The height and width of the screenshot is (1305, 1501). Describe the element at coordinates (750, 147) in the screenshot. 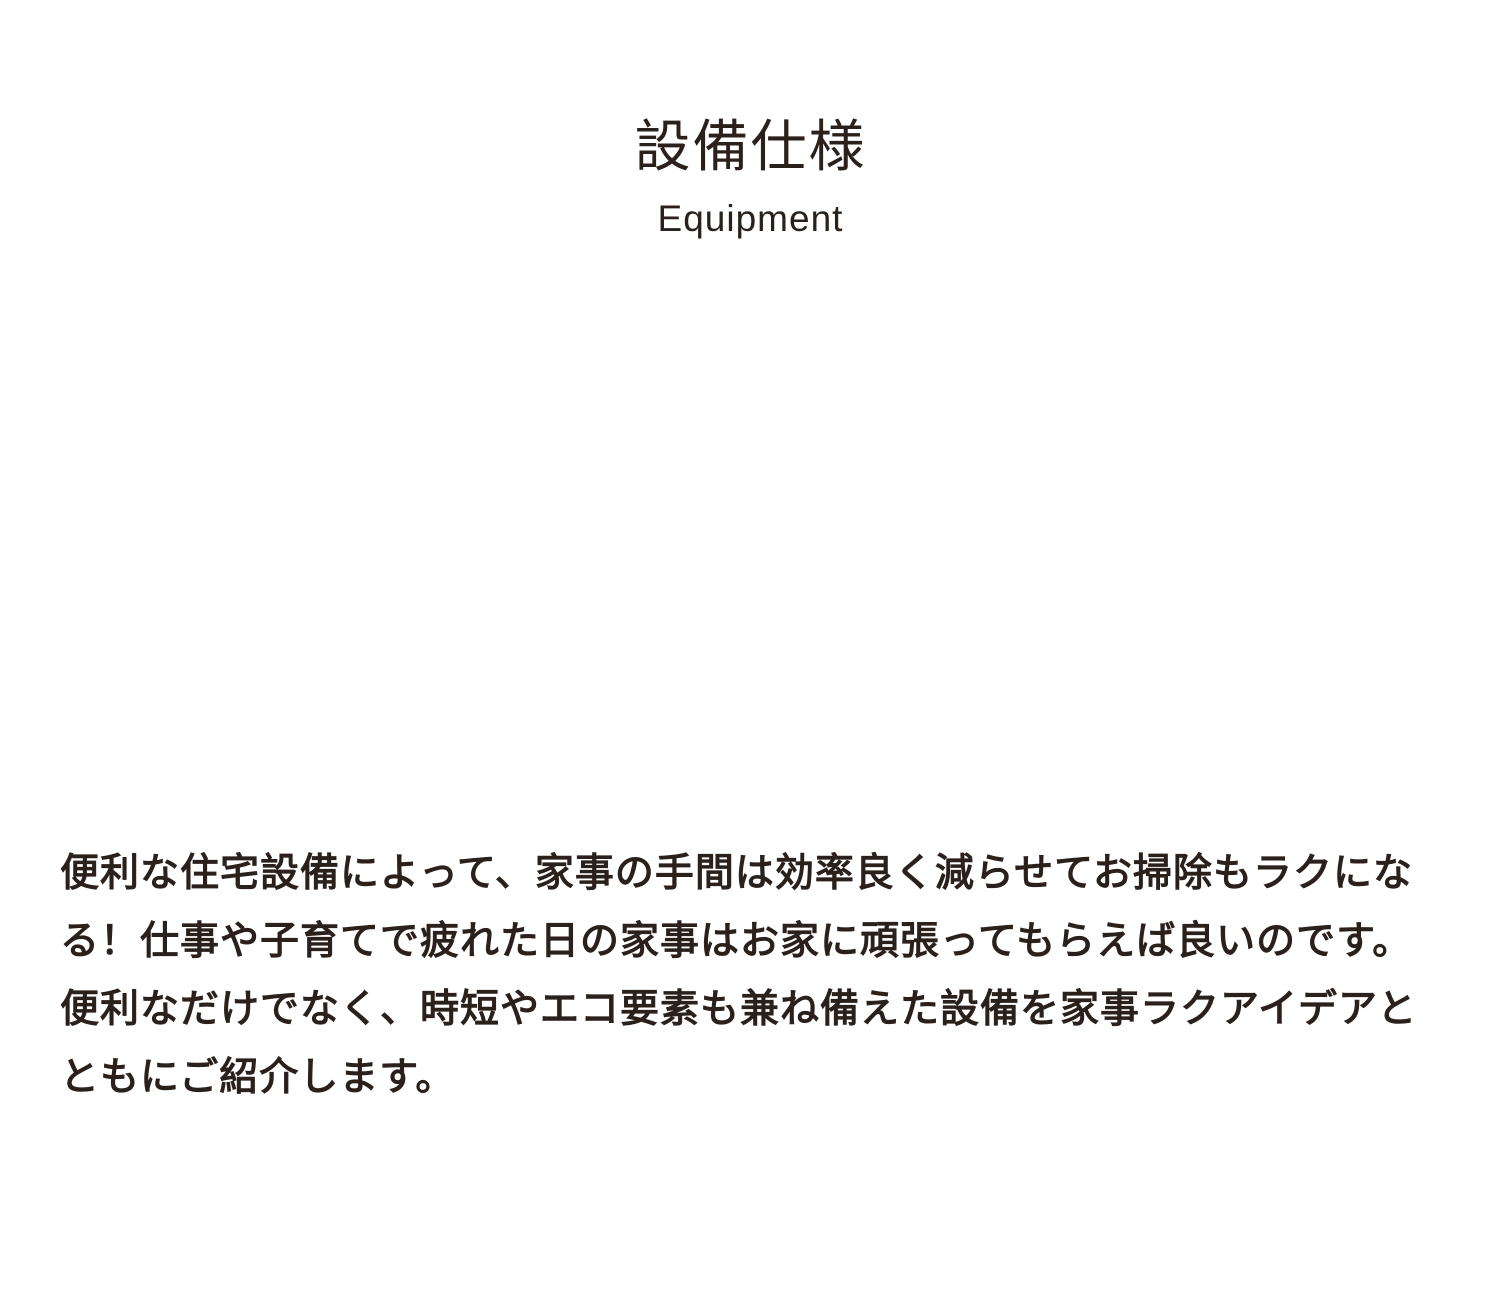

I see `page-title: 設備仕様` at that location.